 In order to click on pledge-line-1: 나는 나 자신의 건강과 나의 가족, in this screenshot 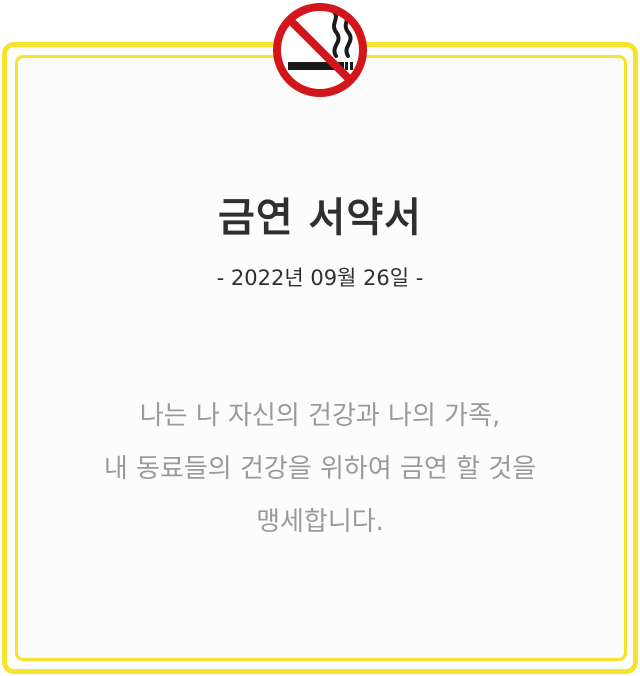, I will do `click(320, 416)`.